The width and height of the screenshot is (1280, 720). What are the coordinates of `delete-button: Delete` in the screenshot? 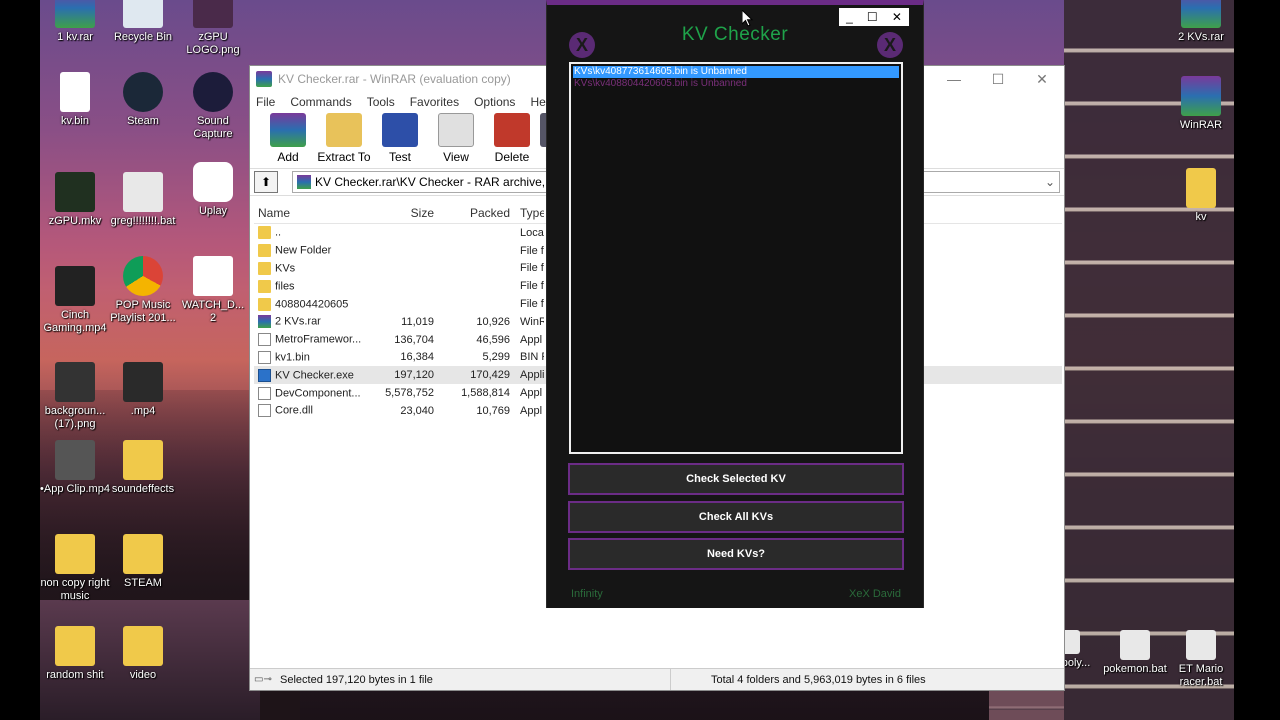 It's located at (512, 138).